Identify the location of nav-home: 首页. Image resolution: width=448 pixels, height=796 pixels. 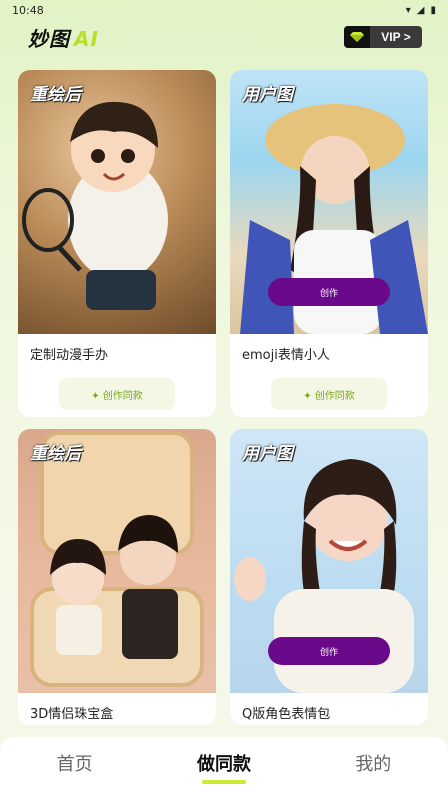
(75, 763).